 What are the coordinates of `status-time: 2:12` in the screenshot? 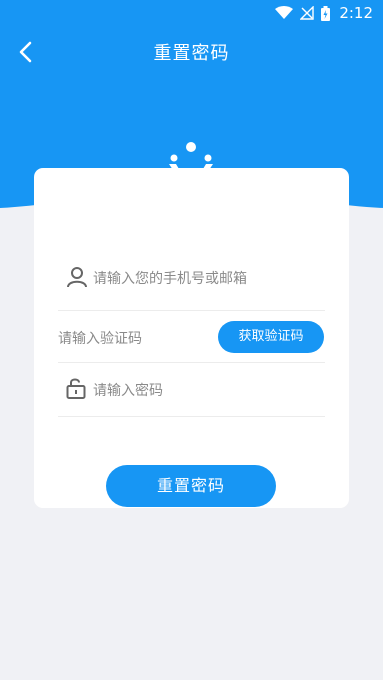 It's located at (356, 13).